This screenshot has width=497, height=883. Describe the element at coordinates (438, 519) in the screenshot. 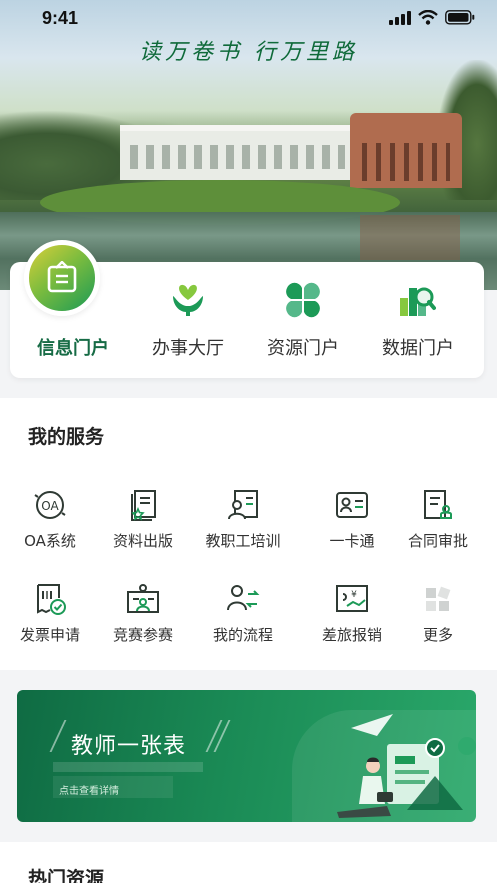

I see `service-contract: 合同审批` at that location.